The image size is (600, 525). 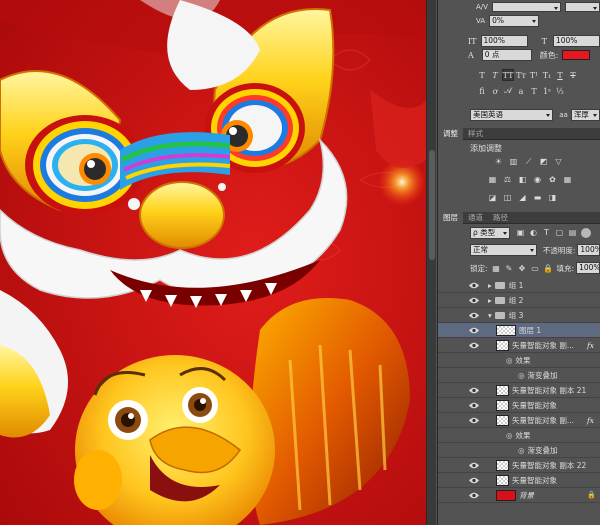 I want to click on brightness-icon: ☀, so click(x=498, y=161).